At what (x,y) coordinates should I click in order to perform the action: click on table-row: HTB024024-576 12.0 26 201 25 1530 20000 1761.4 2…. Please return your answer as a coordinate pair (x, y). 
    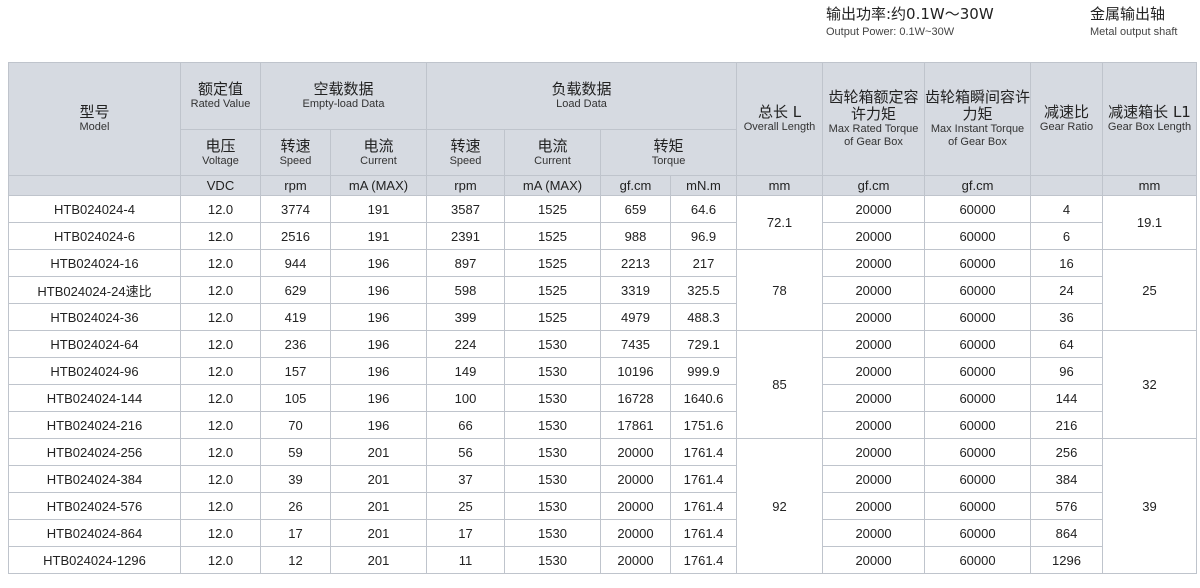
    Looking at the image, I should click on (602, 506).